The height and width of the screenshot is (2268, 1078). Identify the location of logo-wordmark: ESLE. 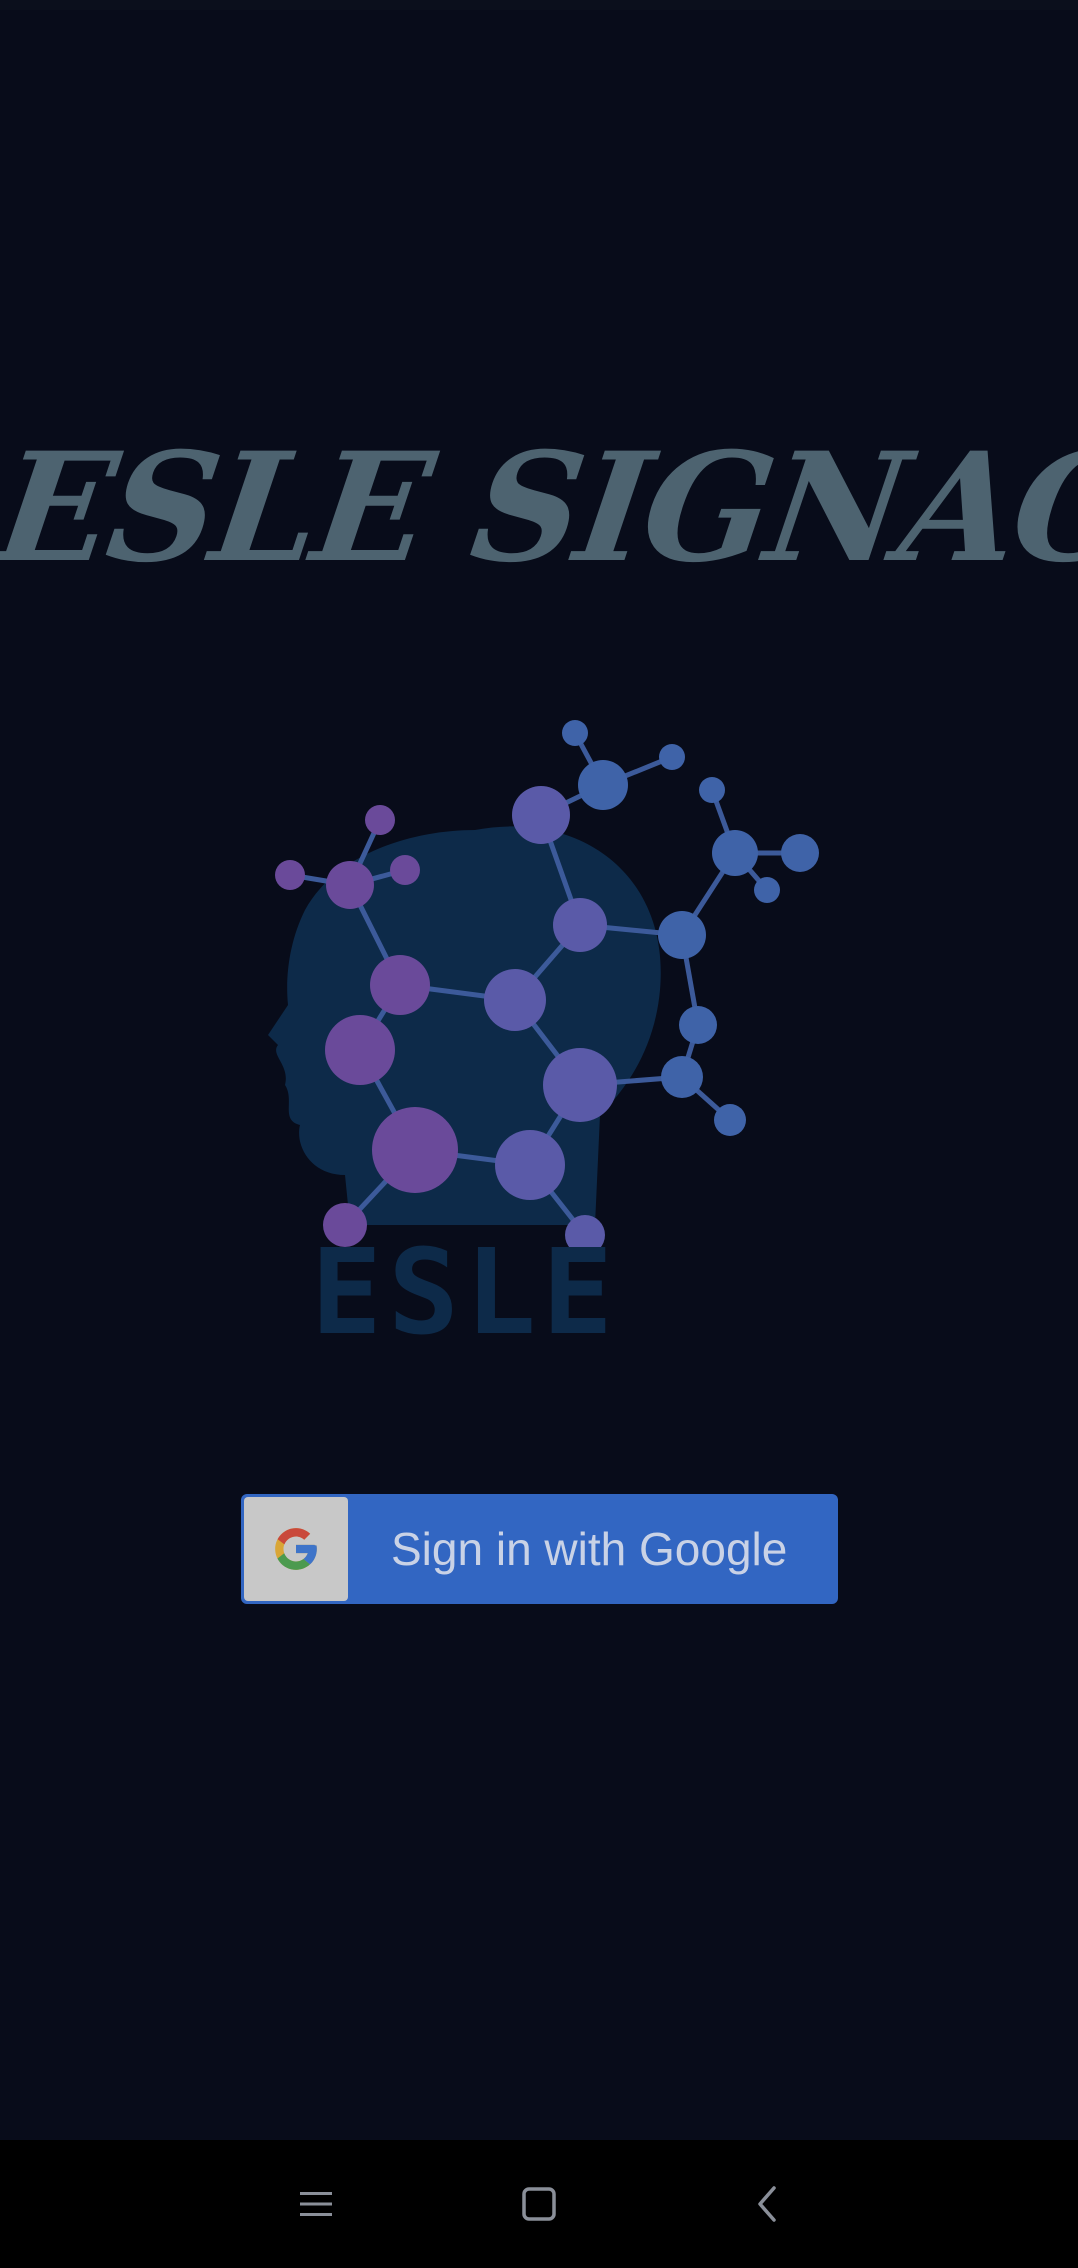
(465, 1289).